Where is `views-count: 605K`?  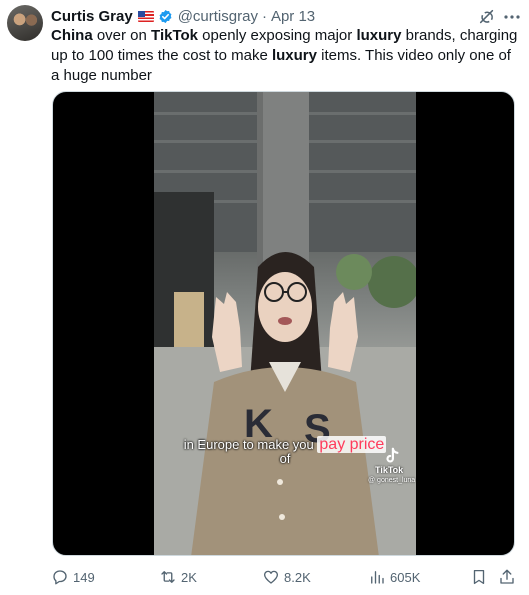
views-count: 605K is located at coordinates (405, 577).